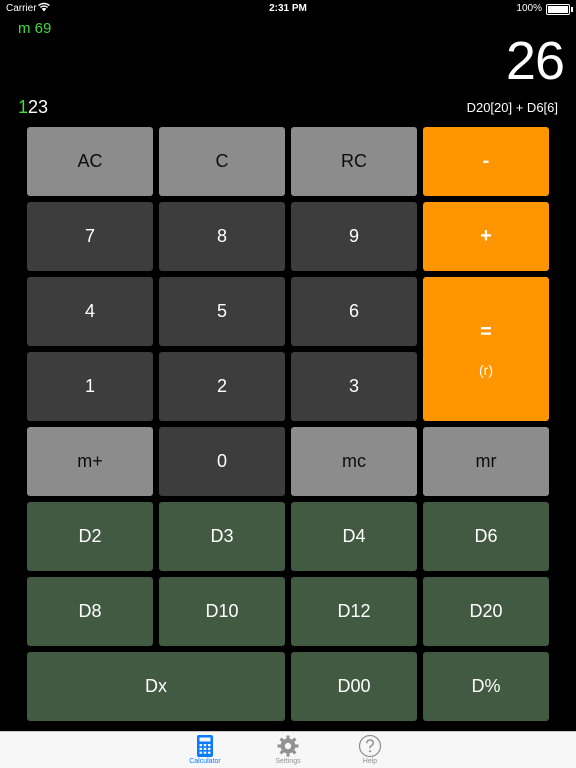  Describe the element at coordinates (559, 9) in the screenshot. I see `battery-icon` at that location.